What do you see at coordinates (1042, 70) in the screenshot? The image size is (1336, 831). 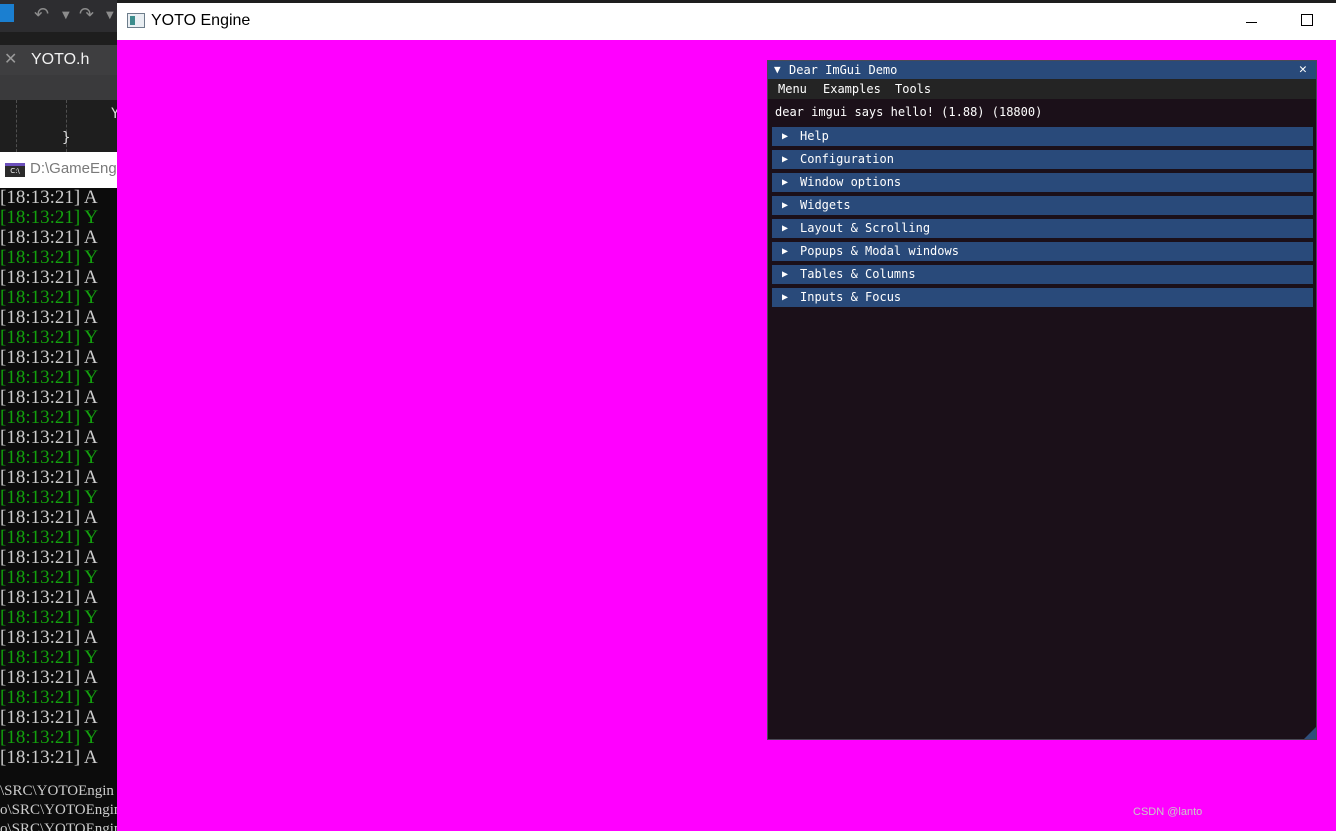 I see `imgui-title-bar: ▼ Dear ImGui Demo ✕` at bounding box center [1042, 70].